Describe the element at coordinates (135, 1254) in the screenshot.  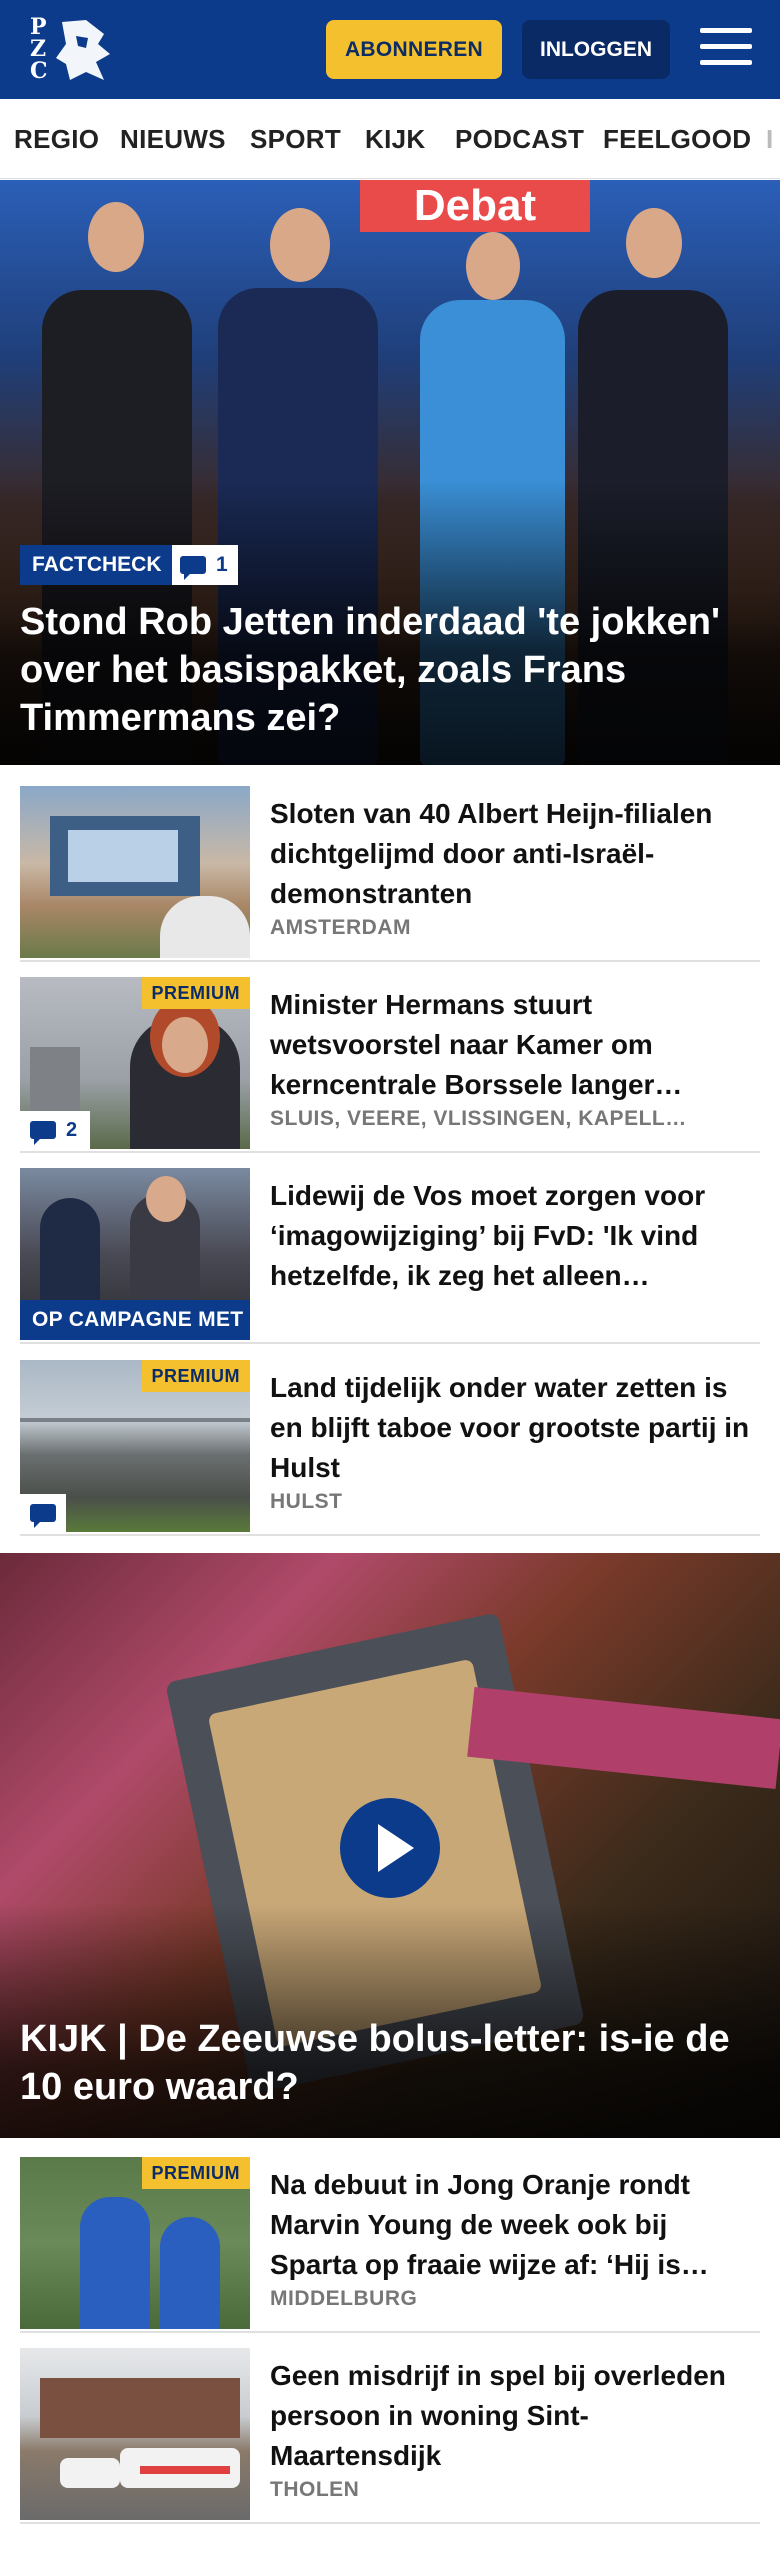
I see `article-thumbnail: OP CAMPAGNE MET` at that location.